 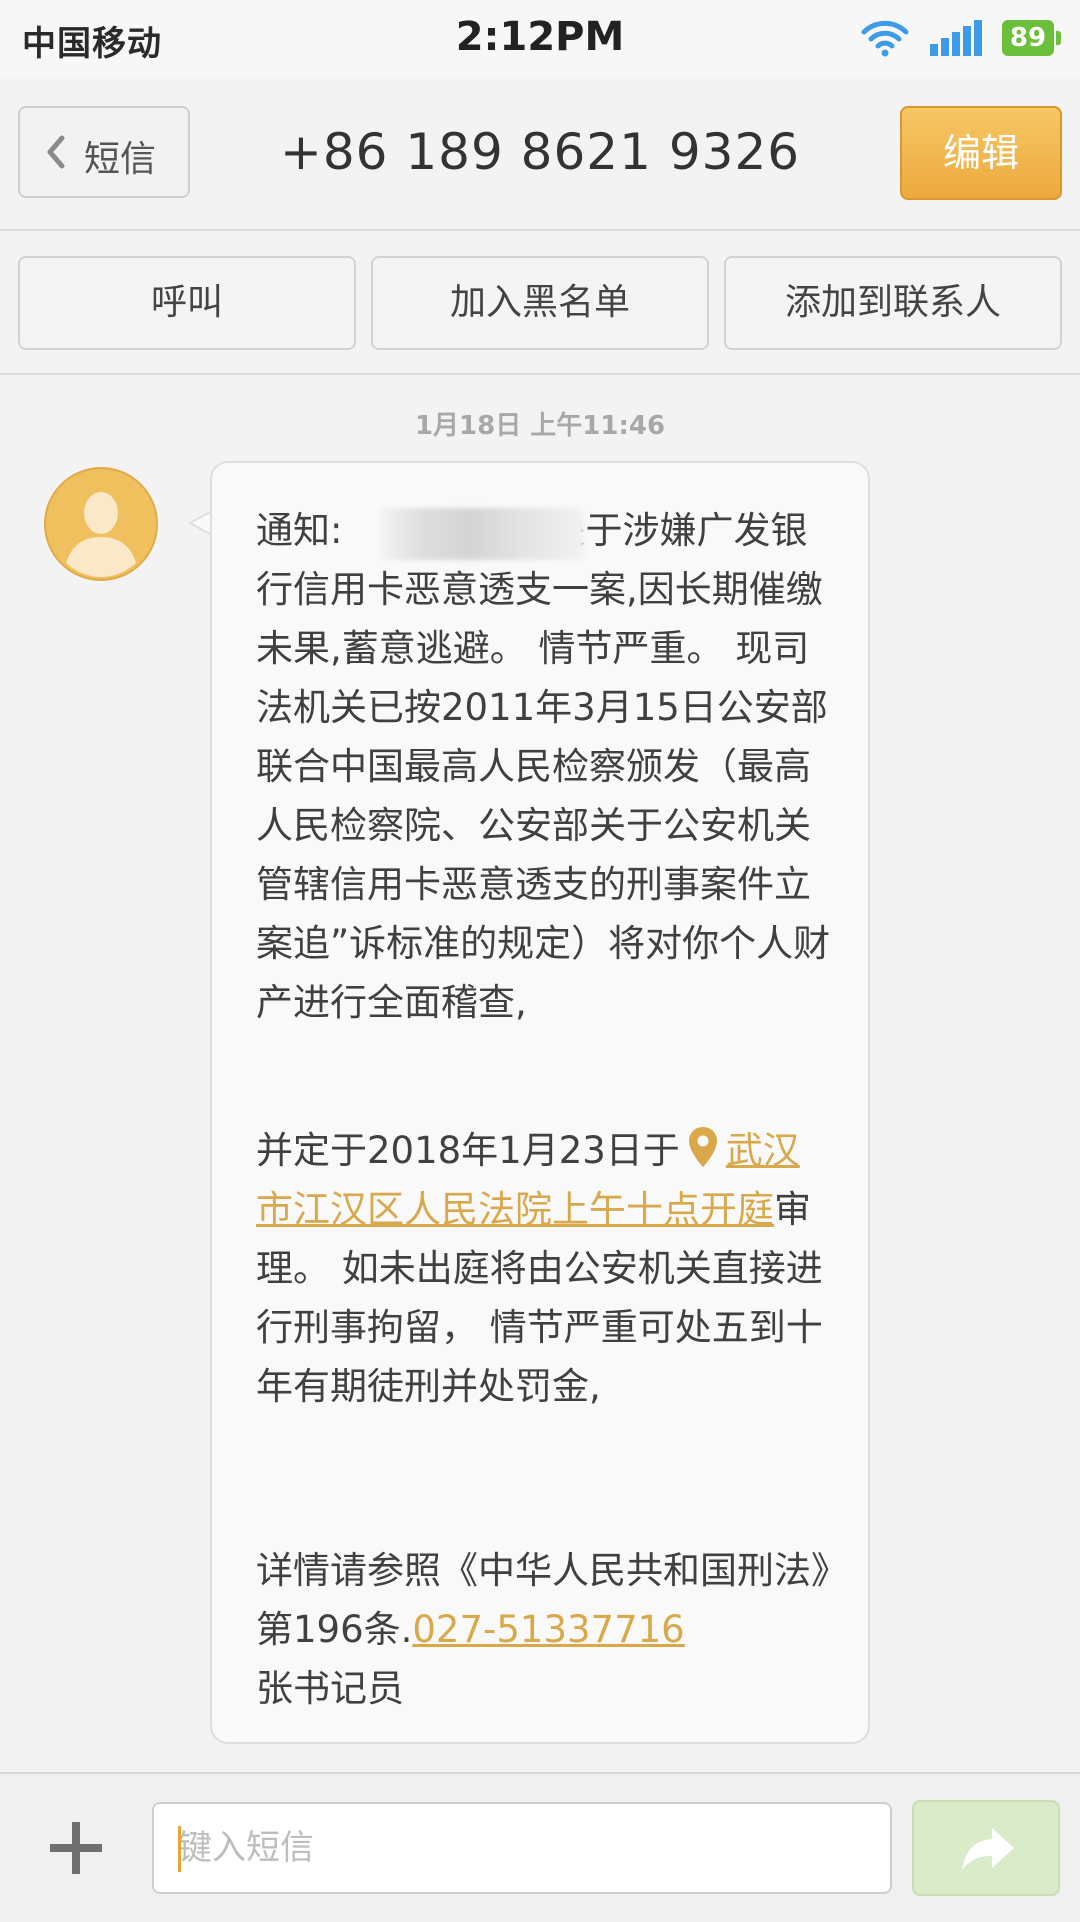 What do you see at coordinates (299, 530) in the screenshot?
I see `message-prefix: 通知:` at bounding box center [299, 530].